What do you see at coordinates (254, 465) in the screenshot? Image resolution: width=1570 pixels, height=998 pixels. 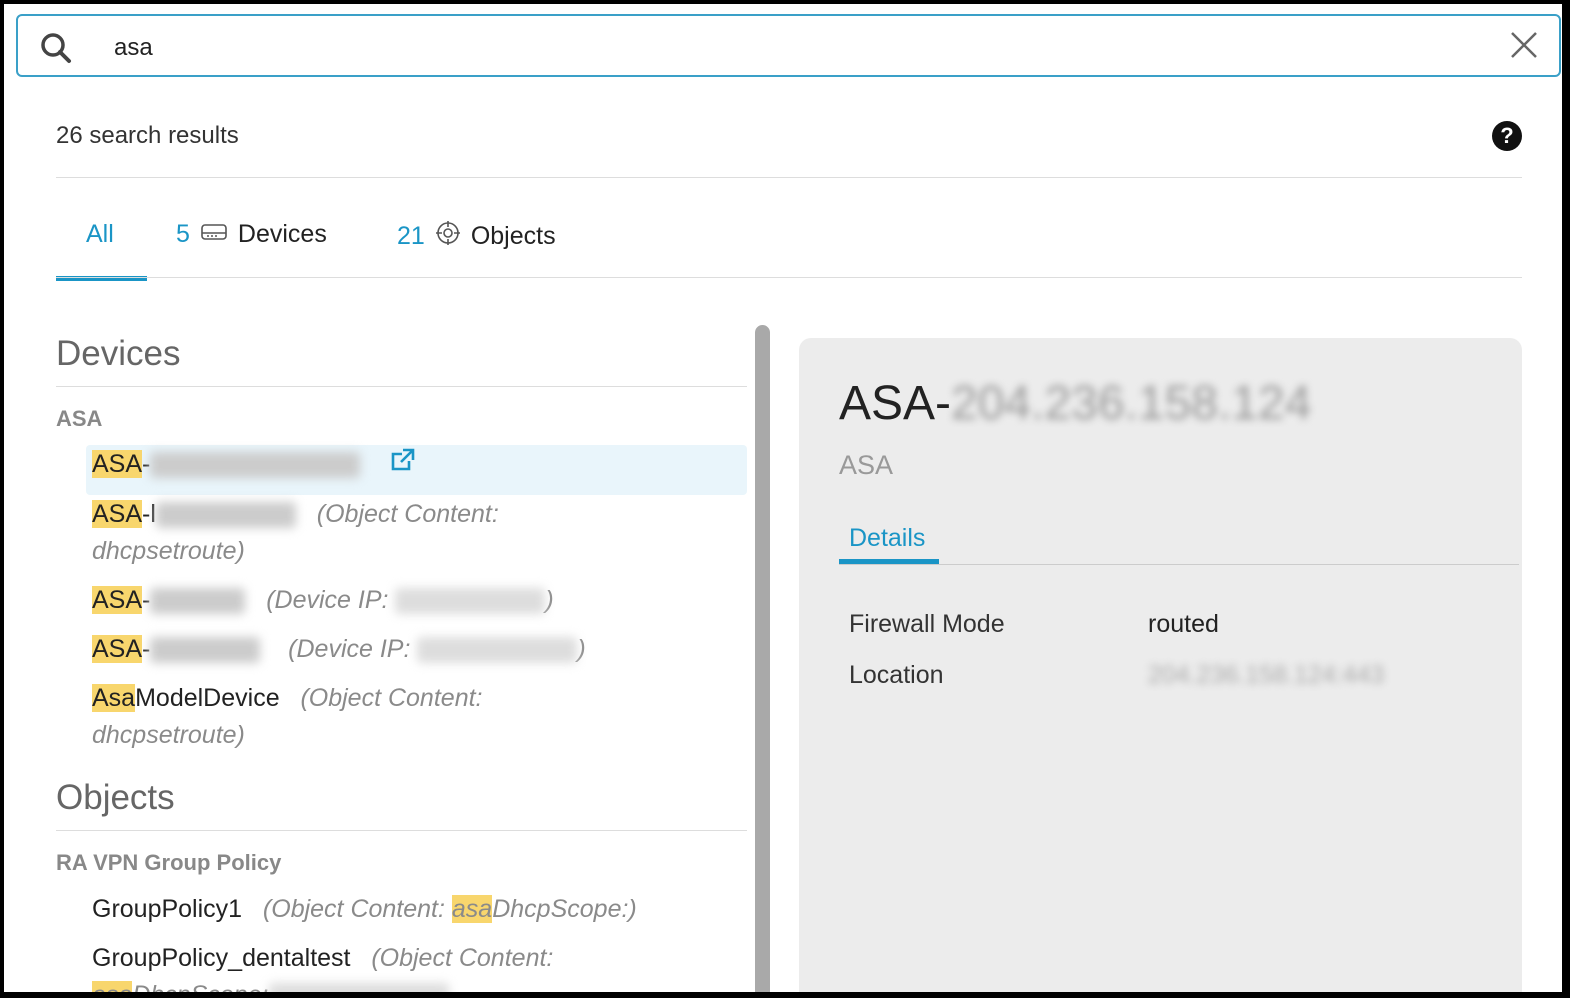 I see `list-item: ASA-` at bounding box center [254, 465].